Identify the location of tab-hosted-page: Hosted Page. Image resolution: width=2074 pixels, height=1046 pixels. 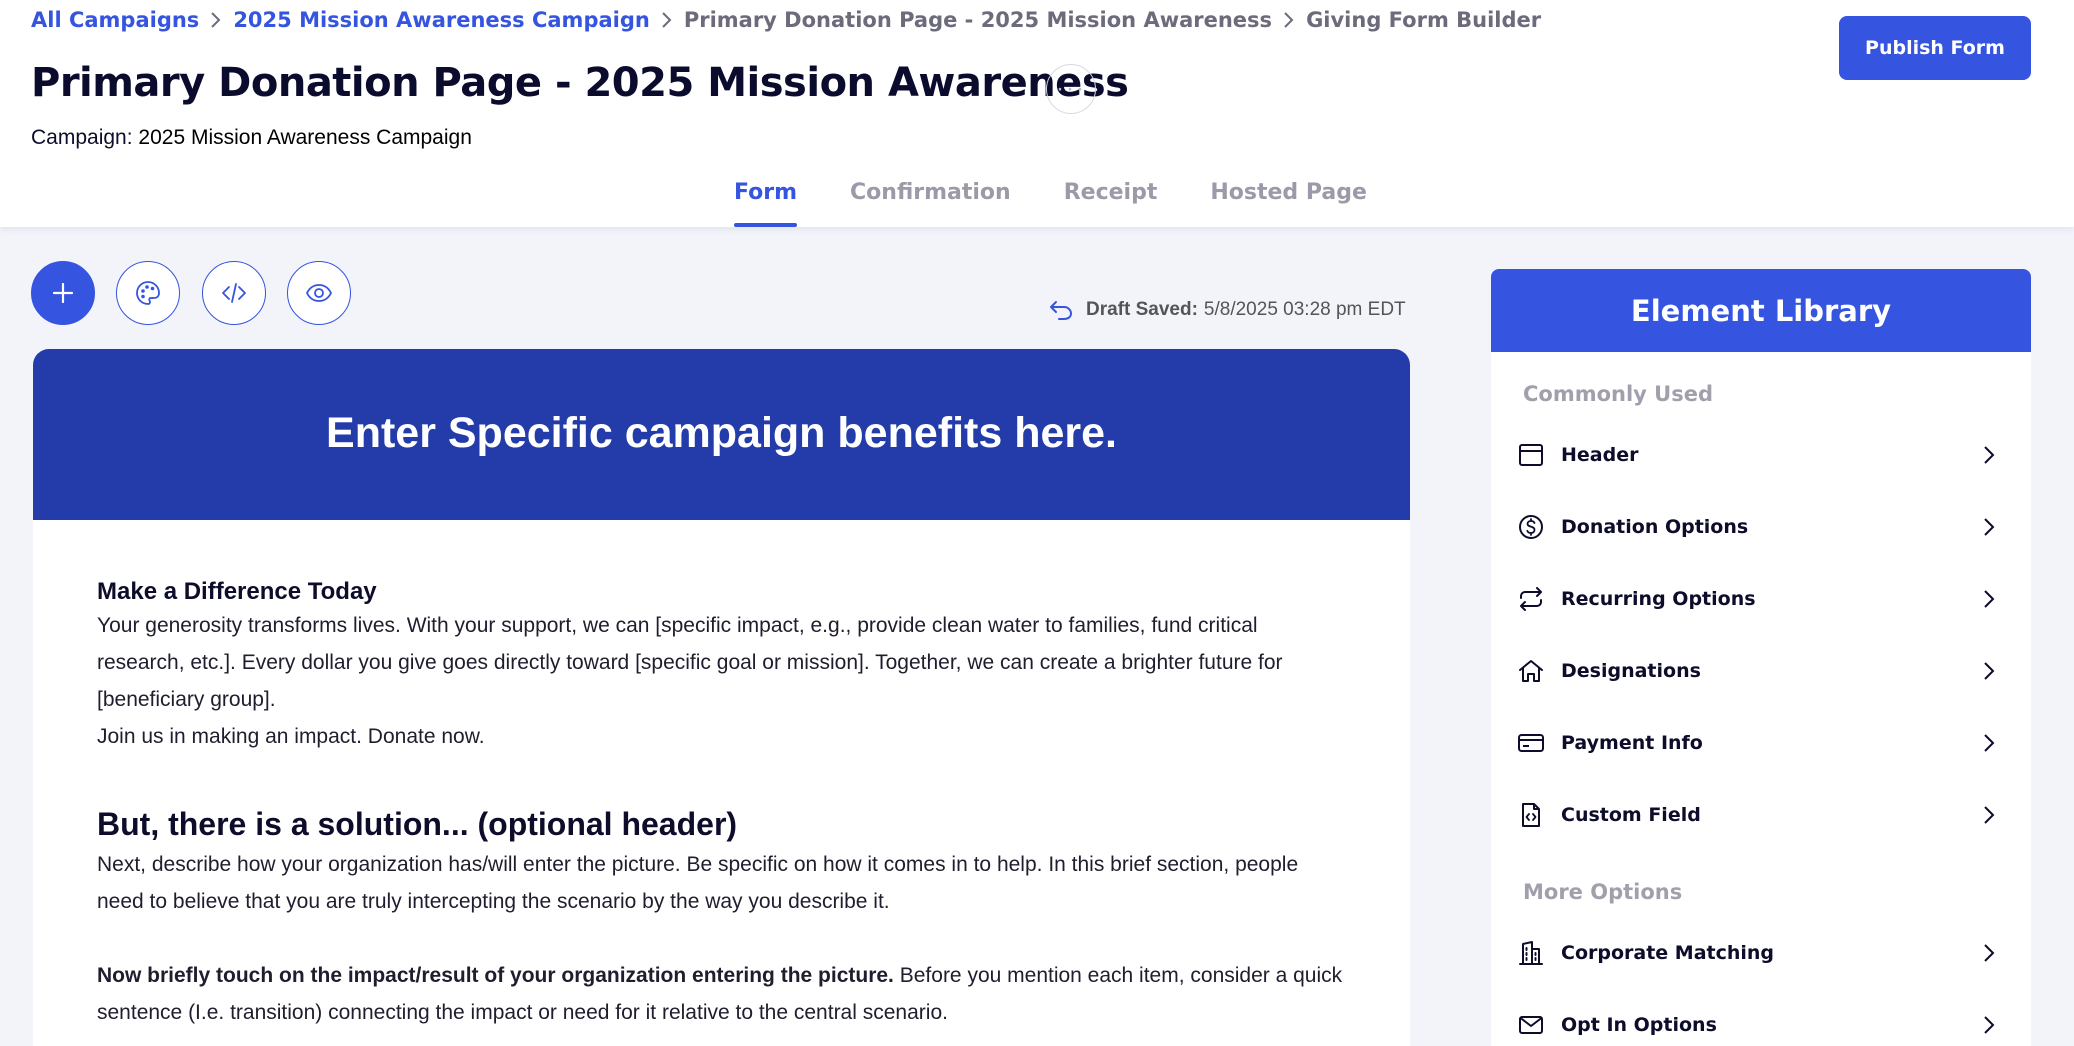
(1288, 198).